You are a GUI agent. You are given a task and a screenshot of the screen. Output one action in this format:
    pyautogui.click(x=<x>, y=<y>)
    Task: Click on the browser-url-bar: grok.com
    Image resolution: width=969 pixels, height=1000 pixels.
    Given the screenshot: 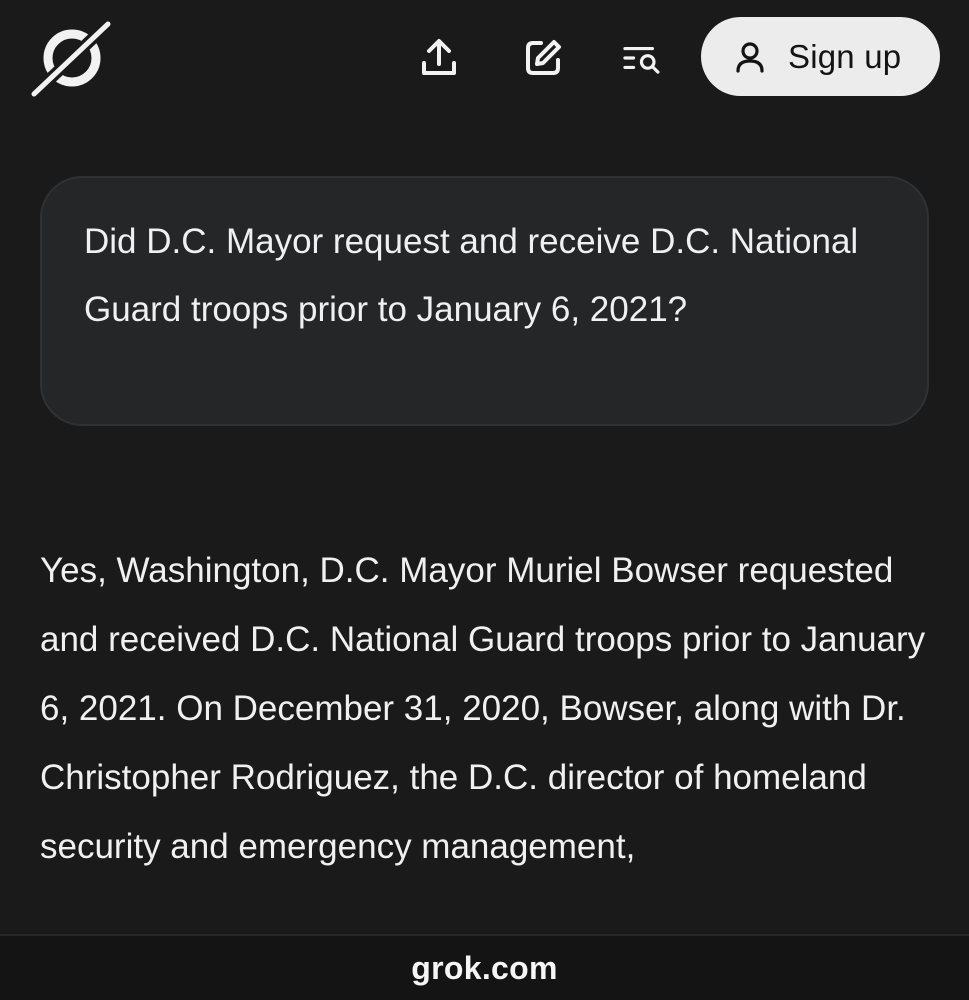 What is the action you would take?
    pyautogui.click(x=484, y=967)
    